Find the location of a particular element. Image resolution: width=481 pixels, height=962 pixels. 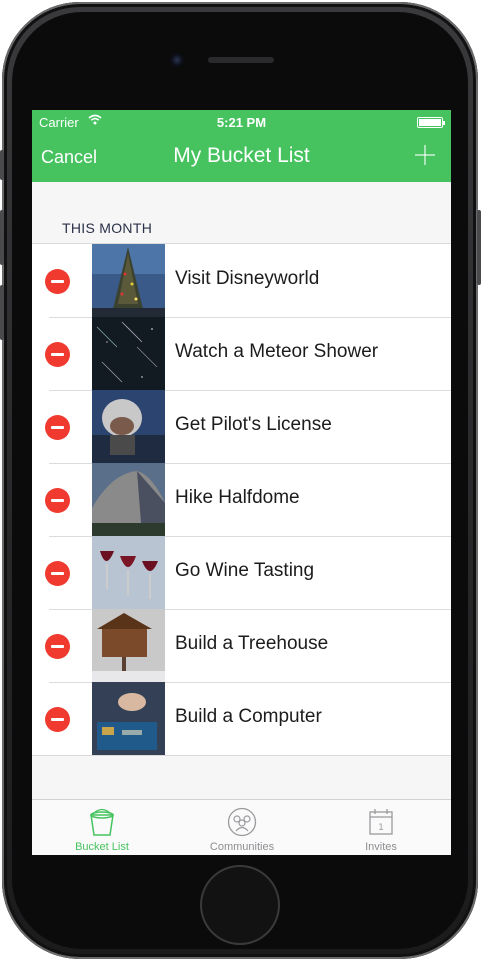

tab-label: Communities is located at coordinates (242, 847).